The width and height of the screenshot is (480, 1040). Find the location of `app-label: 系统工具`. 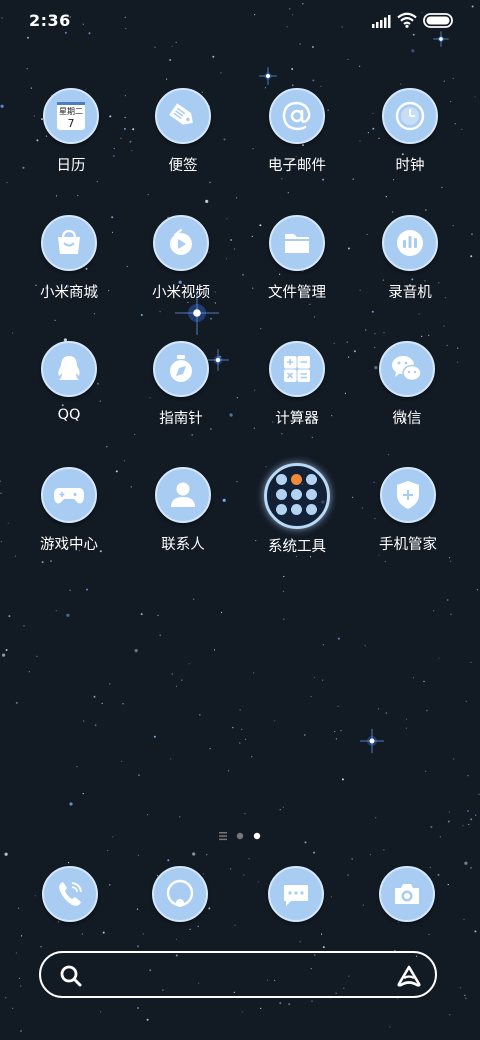

app-label: 系统工具 is located at coordinates (297, 547).